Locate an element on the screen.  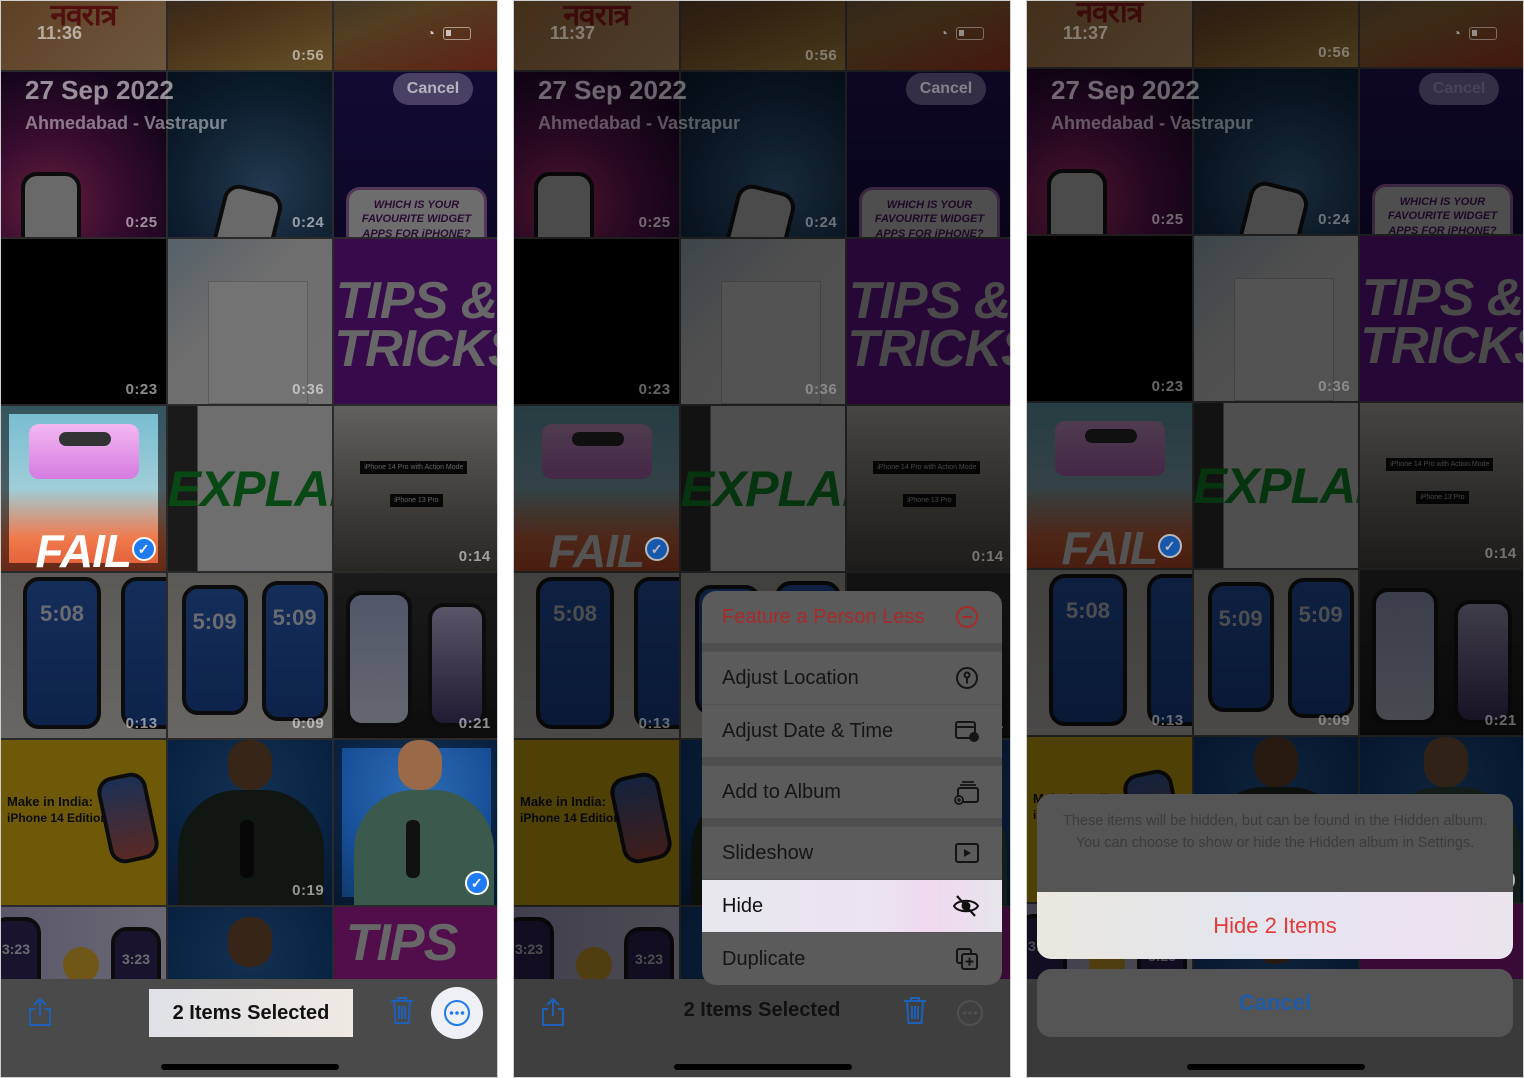
thumbnail-caption: नवरात्र is located at coordinates (83, 16).